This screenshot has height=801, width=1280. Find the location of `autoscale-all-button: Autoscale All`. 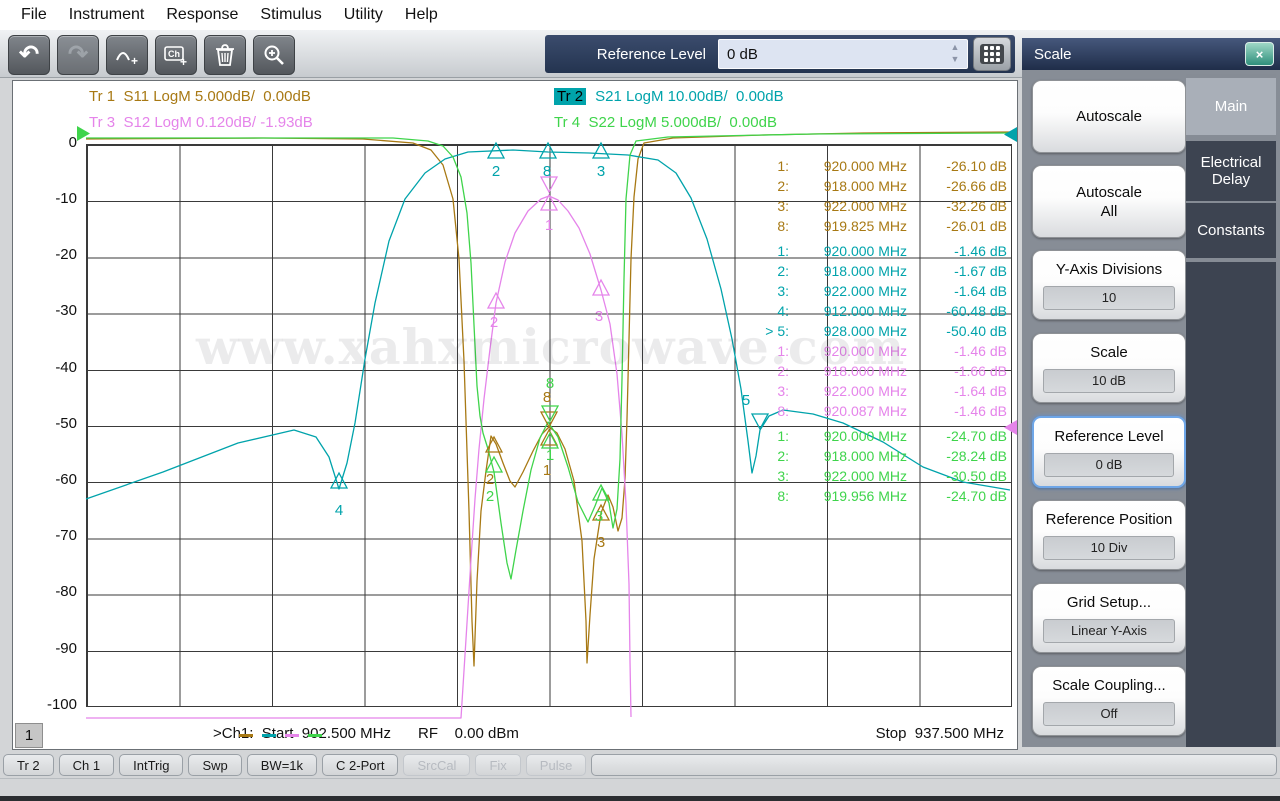

autoscale-all-button: Autoscale All is located at coordinates (1109, 201).